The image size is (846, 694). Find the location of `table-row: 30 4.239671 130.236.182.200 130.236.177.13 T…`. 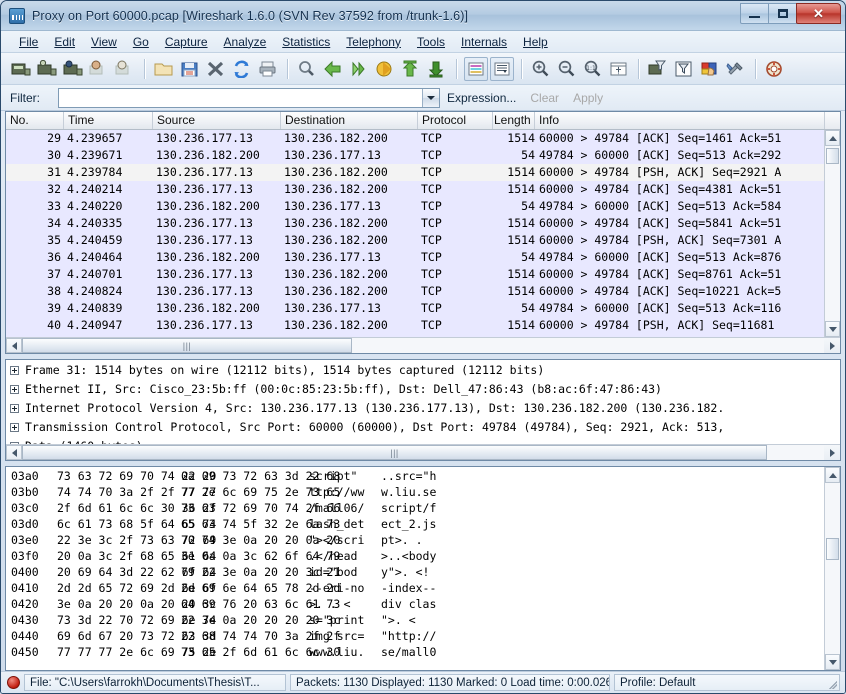

table-row: 30 4.239671 130.236.182.200 130.236.177.13 T… is located at coordinates (423, 155).